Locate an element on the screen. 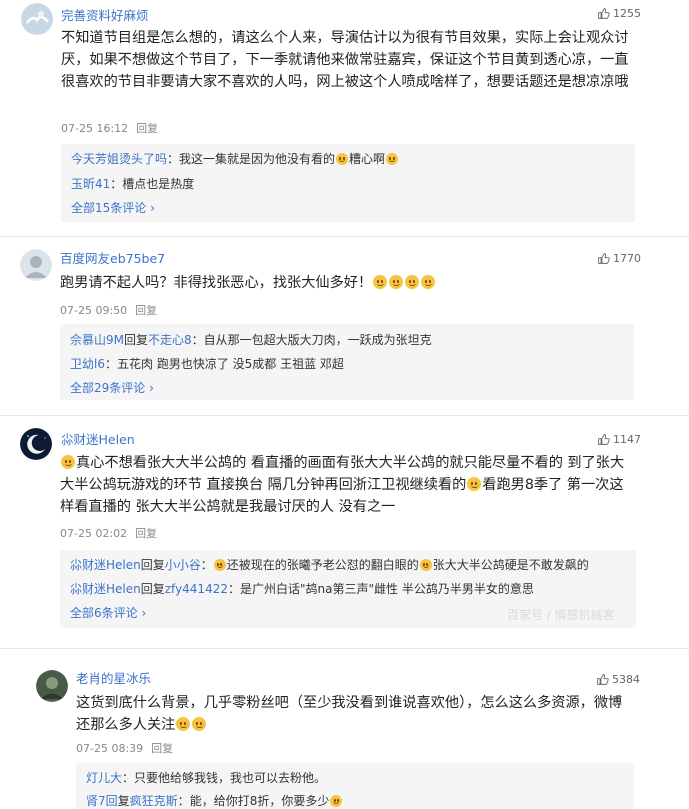 The height and width of the screenshot is (809, 689). reply-target: 小小谷 is located at coordinates (183, 565).